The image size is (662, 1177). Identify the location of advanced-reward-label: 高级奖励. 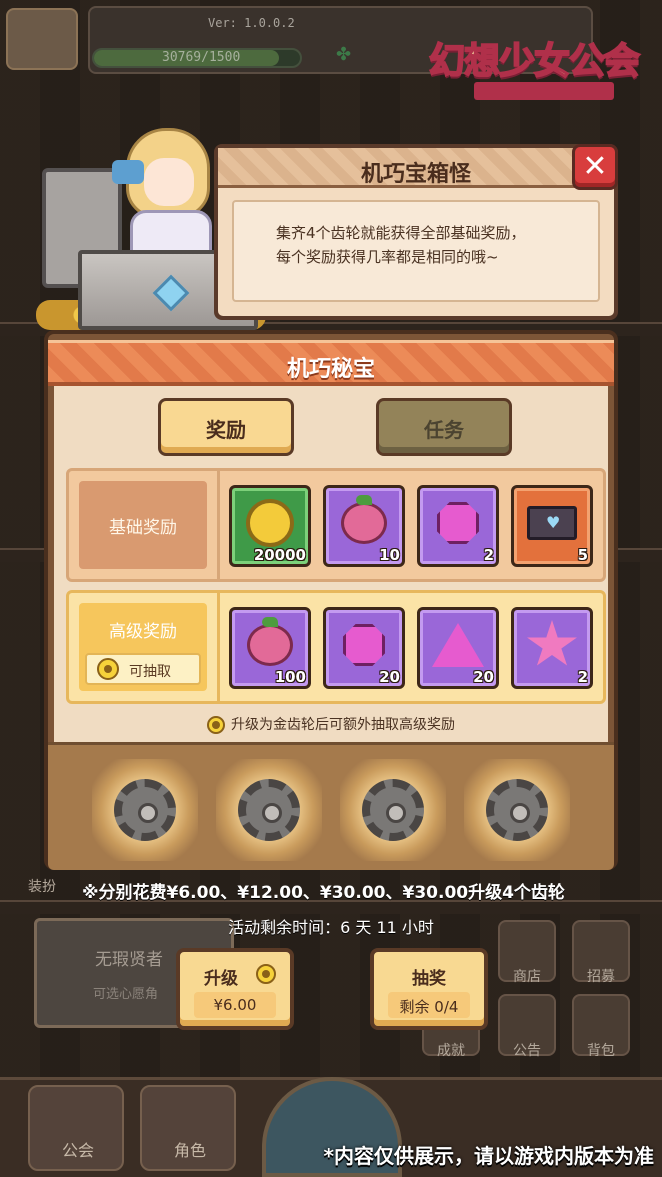
(143, 632).